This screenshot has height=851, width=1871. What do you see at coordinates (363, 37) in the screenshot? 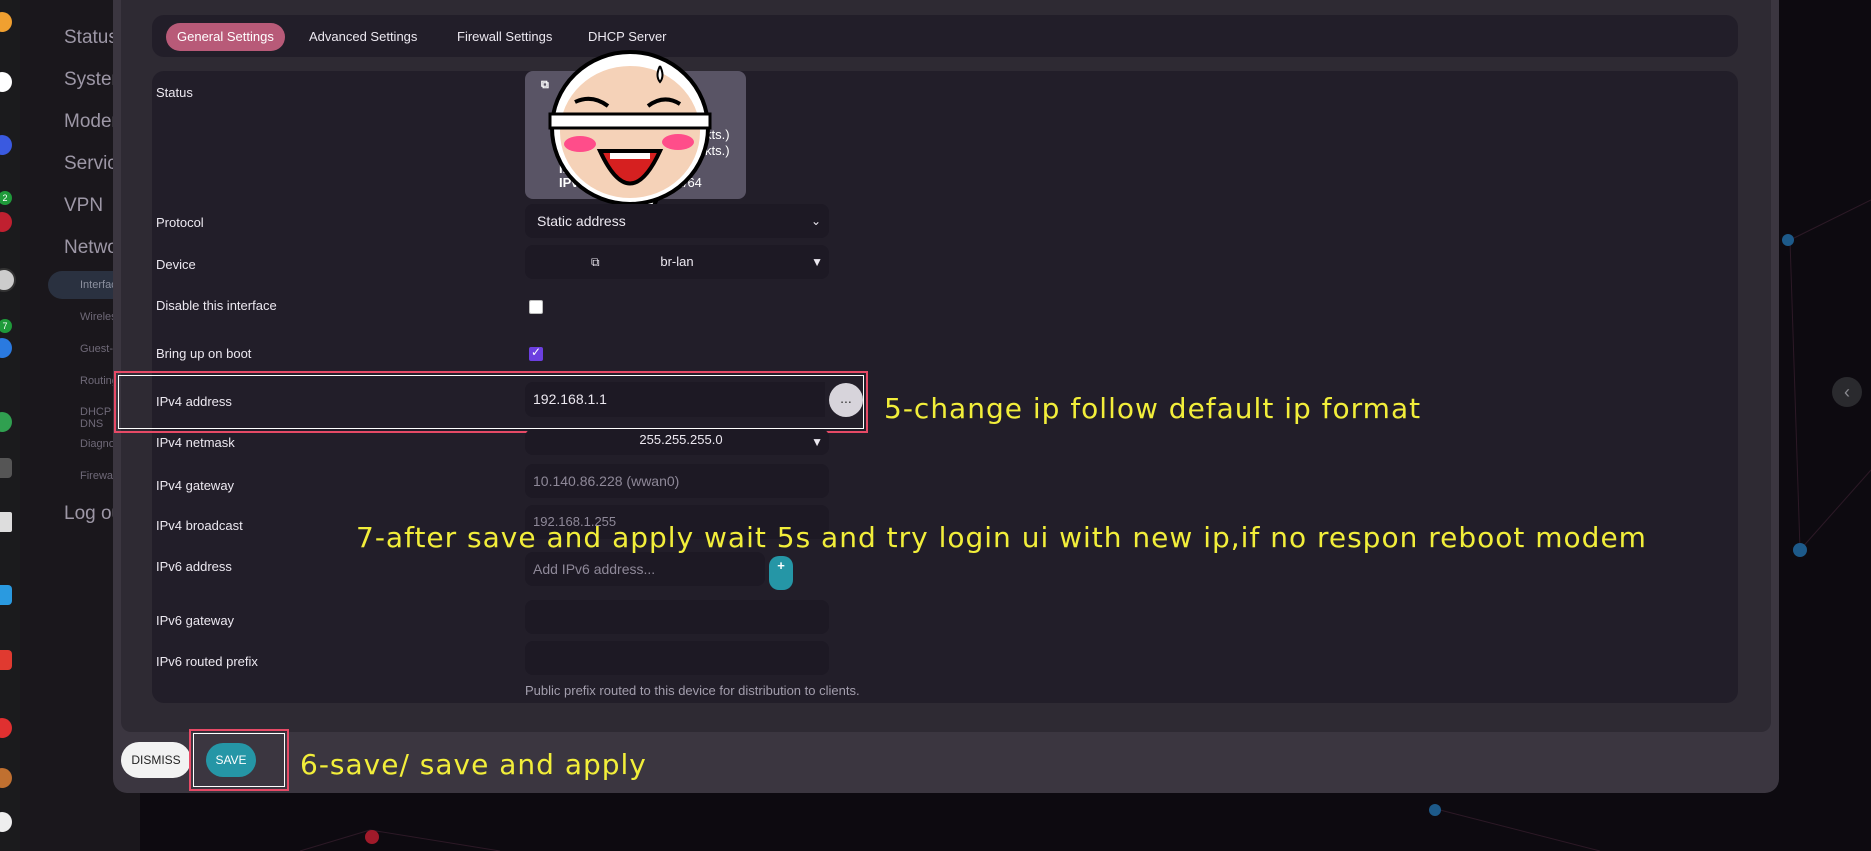
I see `tab-advanced-settings: Advanced Settings` at bounding box center [363, 37].